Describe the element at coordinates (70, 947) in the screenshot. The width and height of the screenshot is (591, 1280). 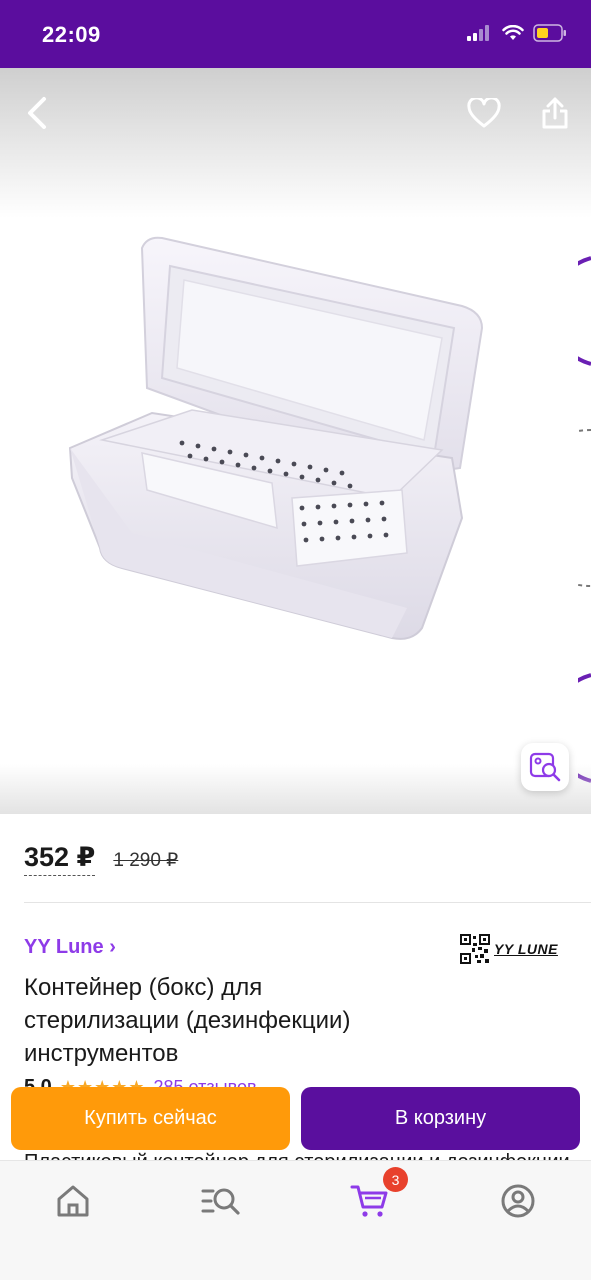
I see `brand-link: YY Lune ›` at that location.